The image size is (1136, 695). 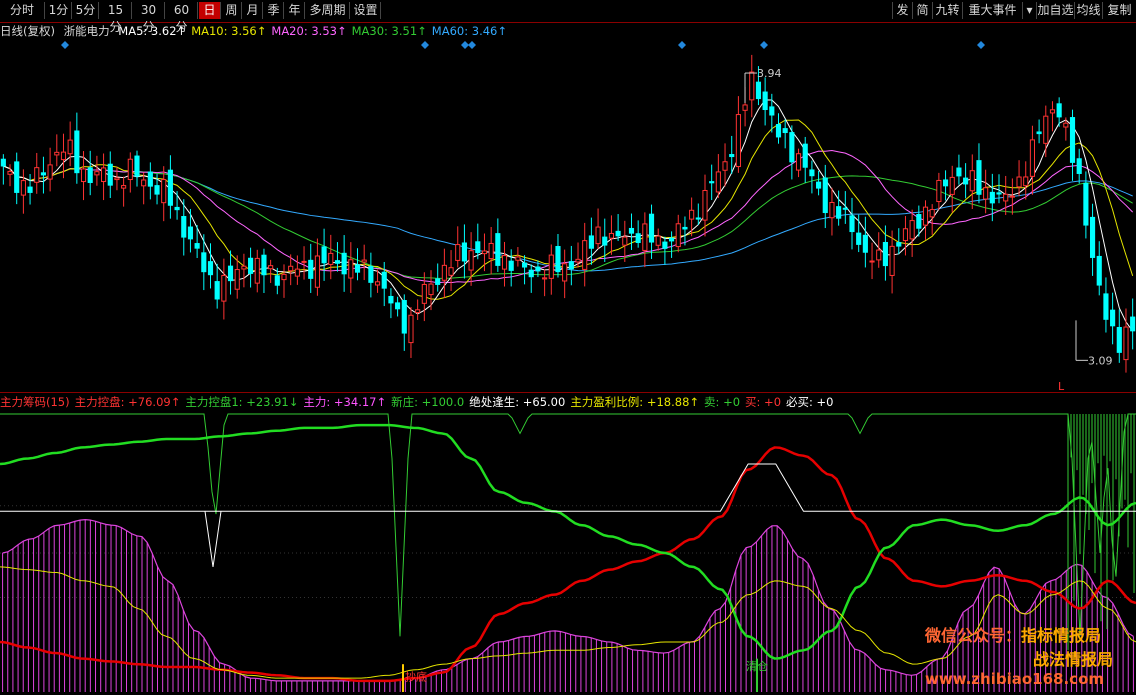 What do you see at coordinates (1088, 10) in the screenshot?
I see `toolbar-right-button-6: 均线` at bounding box center [1088, 10].